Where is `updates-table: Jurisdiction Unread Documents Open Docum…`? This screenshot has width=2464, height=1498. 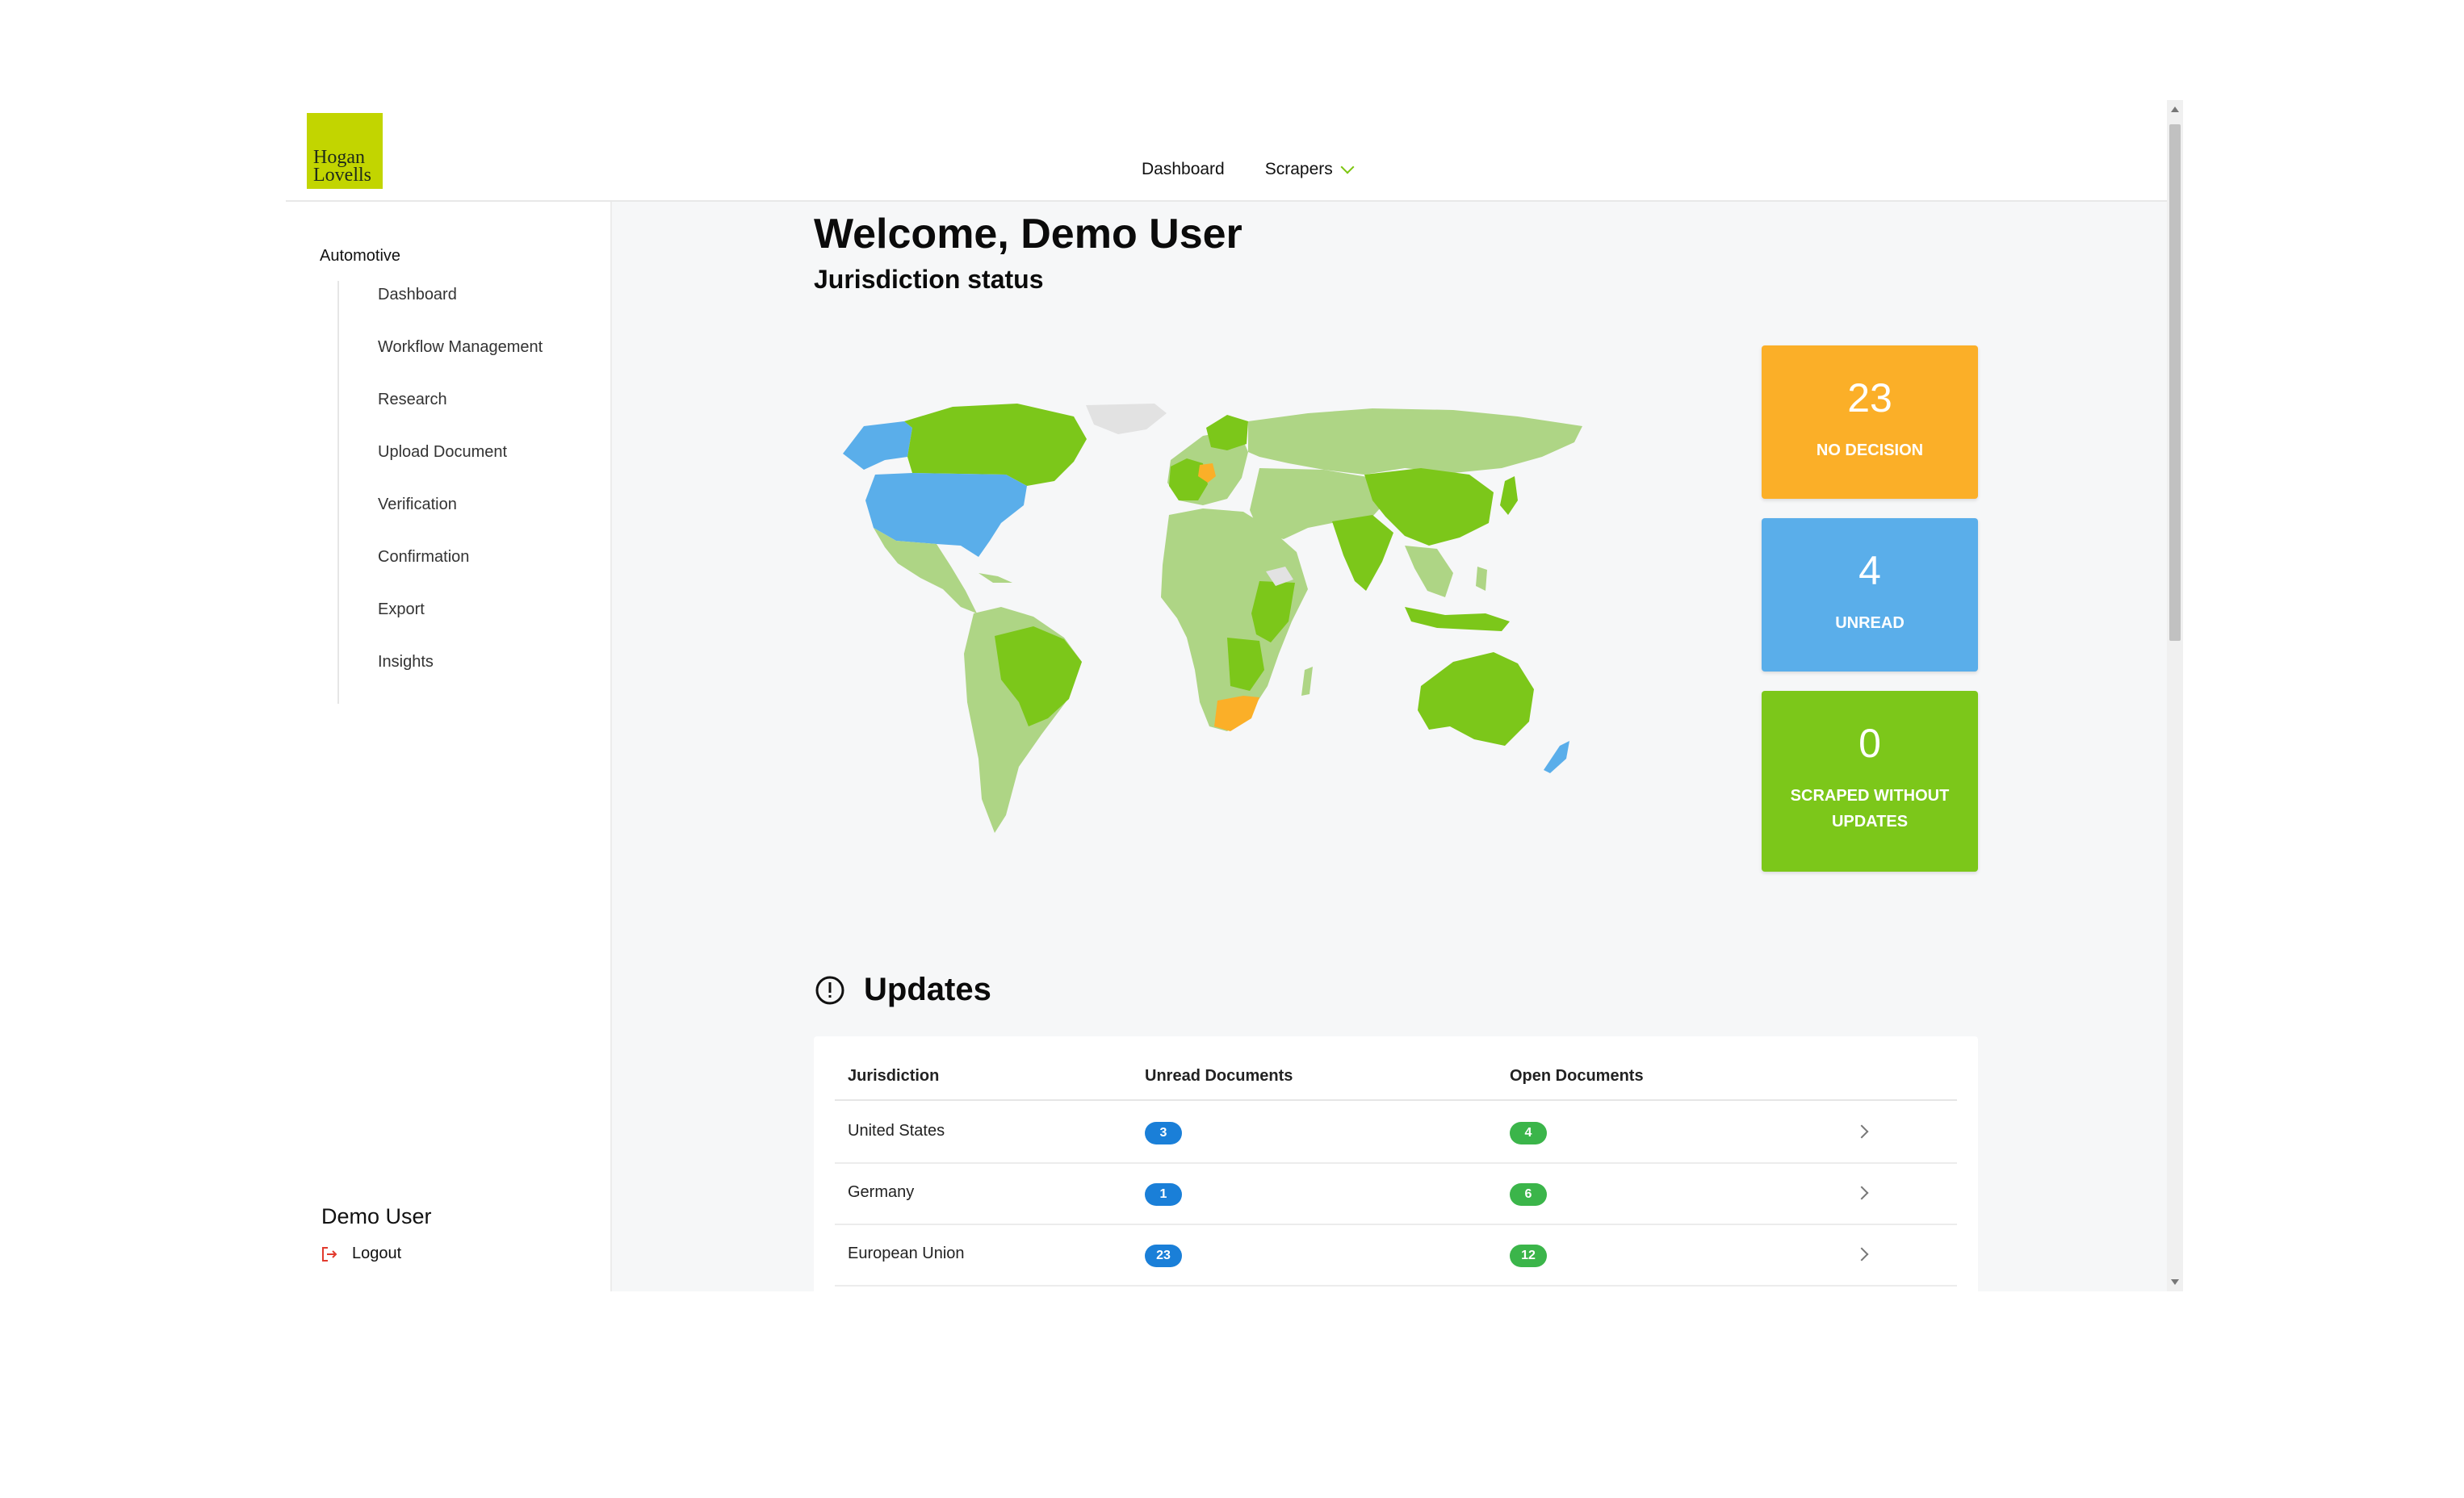 updates-table: Jurisdiction Unread Documents Open Docum… is located at coordinates (1396, 1163).